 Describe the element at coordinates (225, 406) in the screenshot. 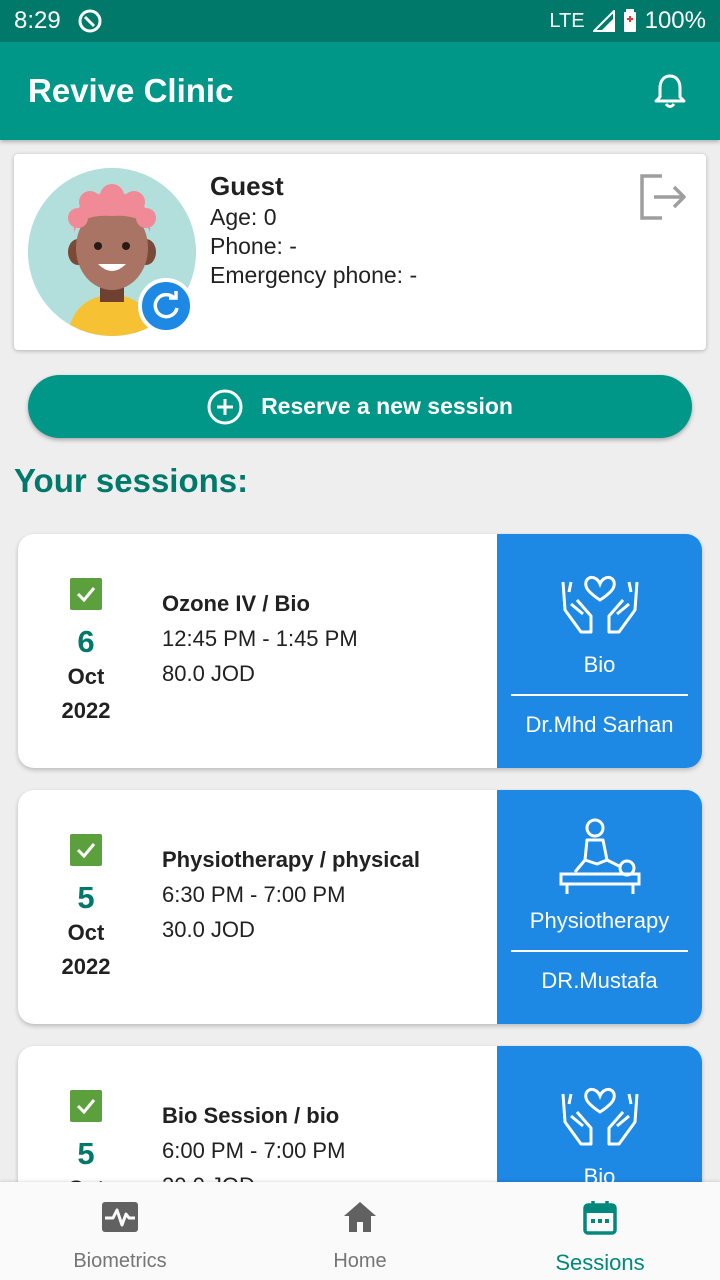

I see `add-circle-icon` at that location.